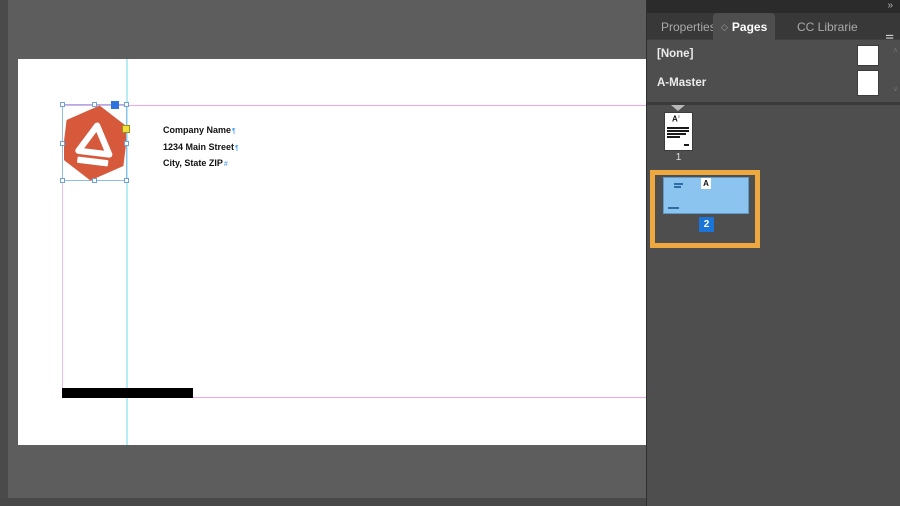  I want to click on scroll-up-icon: ∧, so click(895, 50).